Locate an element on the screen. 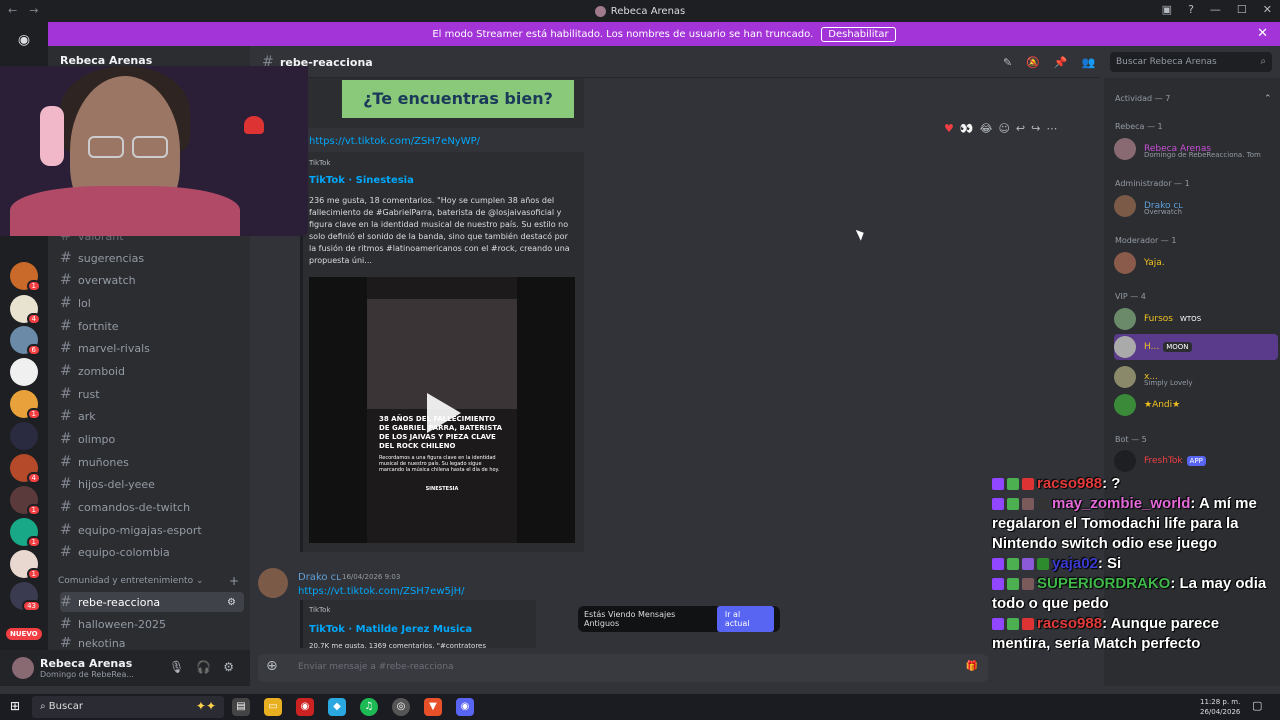 Image resolution: width=1280 pixels, height=720 pixels. headphones-icon: 🎧 is located at coordinates (203, 667).